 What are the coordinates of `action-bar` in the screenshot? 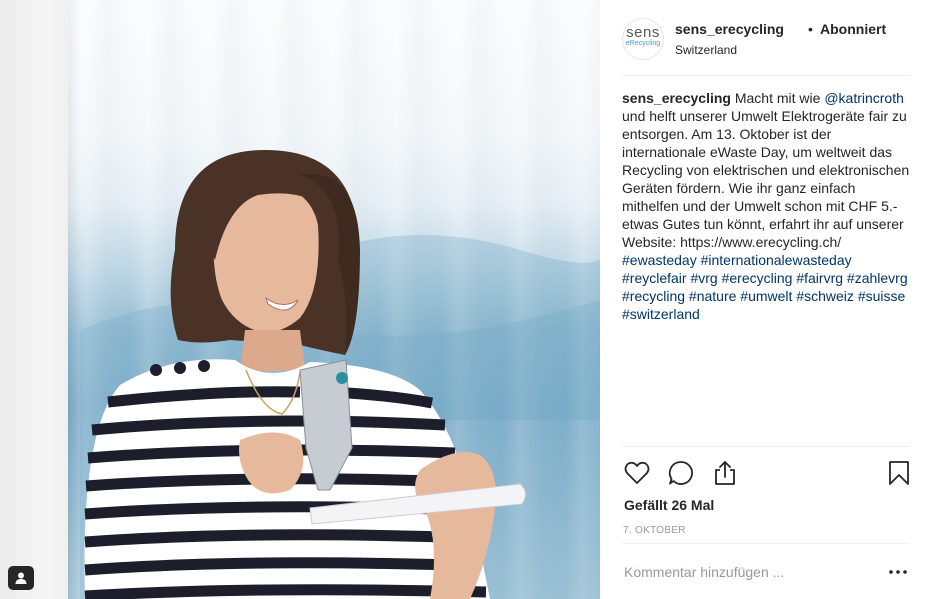 It's located at (767, 473).